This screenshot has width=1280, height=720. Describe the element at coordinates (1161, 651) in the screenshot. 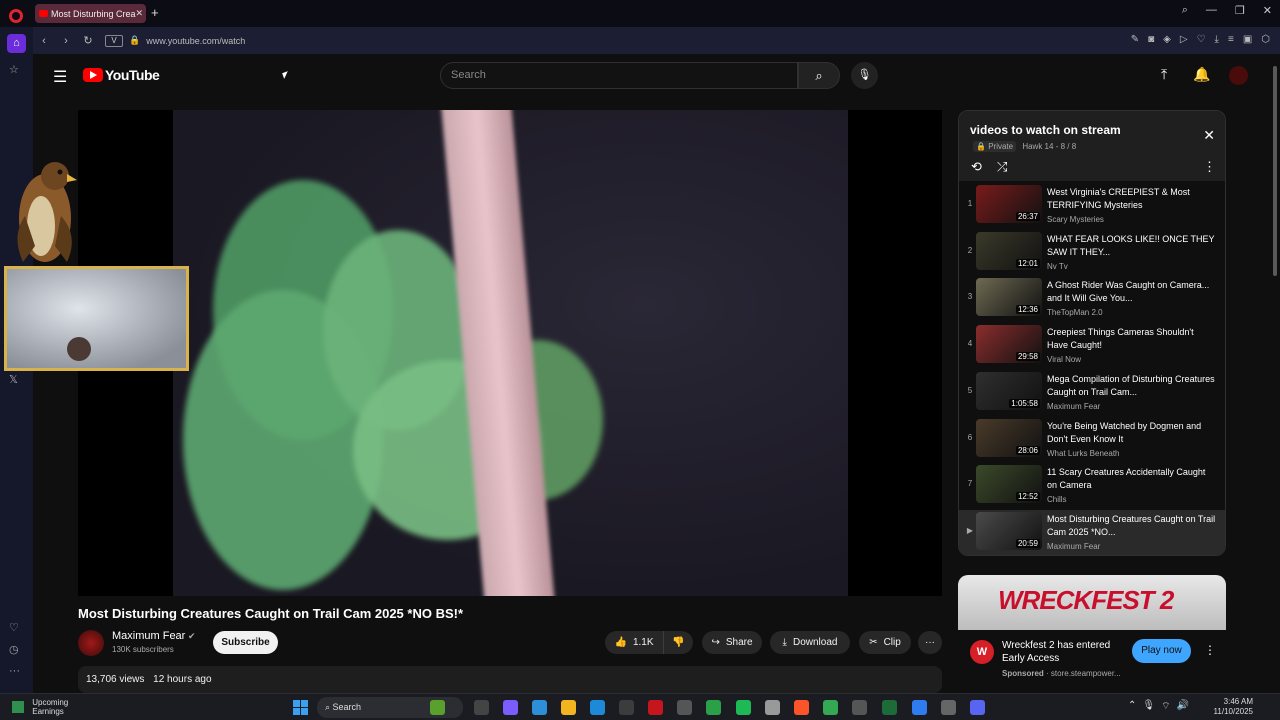

I see `play-now-button: Play now` at that location.